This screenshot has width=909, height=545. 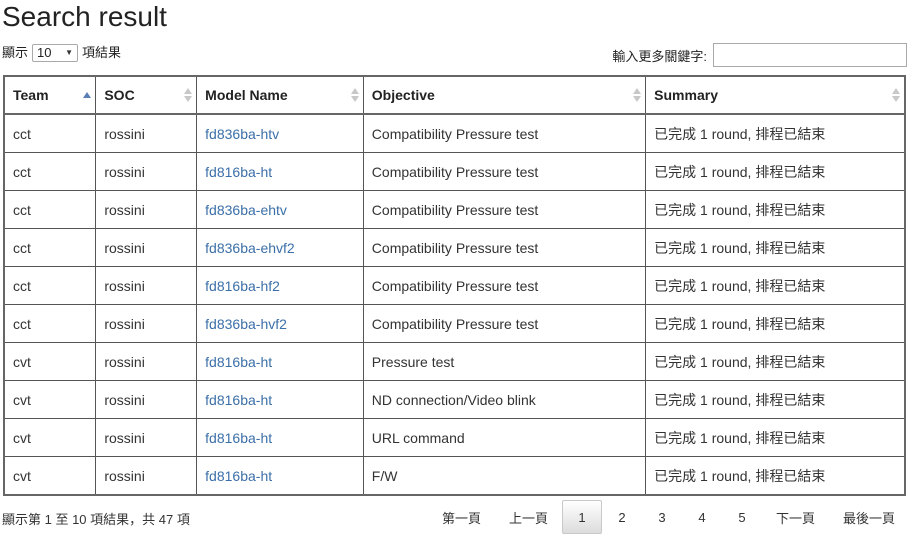 What do you see at coordinates (581, 517) in the screenshot?
I see `page-button-1: 1` at bounding box center [581, 517].